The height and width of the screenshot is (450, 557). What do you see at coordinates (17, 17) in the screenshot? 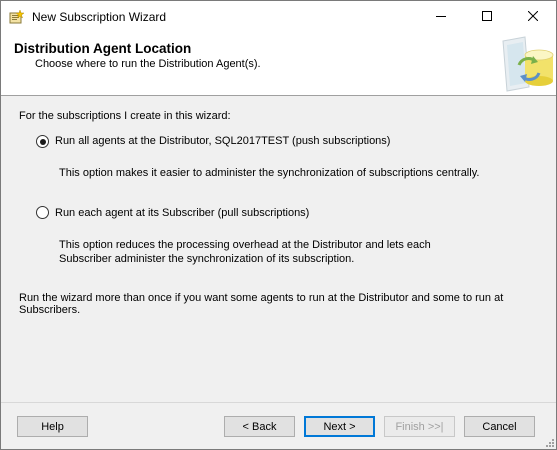
I see `wizard-icon` at bounding box center [17, 17].